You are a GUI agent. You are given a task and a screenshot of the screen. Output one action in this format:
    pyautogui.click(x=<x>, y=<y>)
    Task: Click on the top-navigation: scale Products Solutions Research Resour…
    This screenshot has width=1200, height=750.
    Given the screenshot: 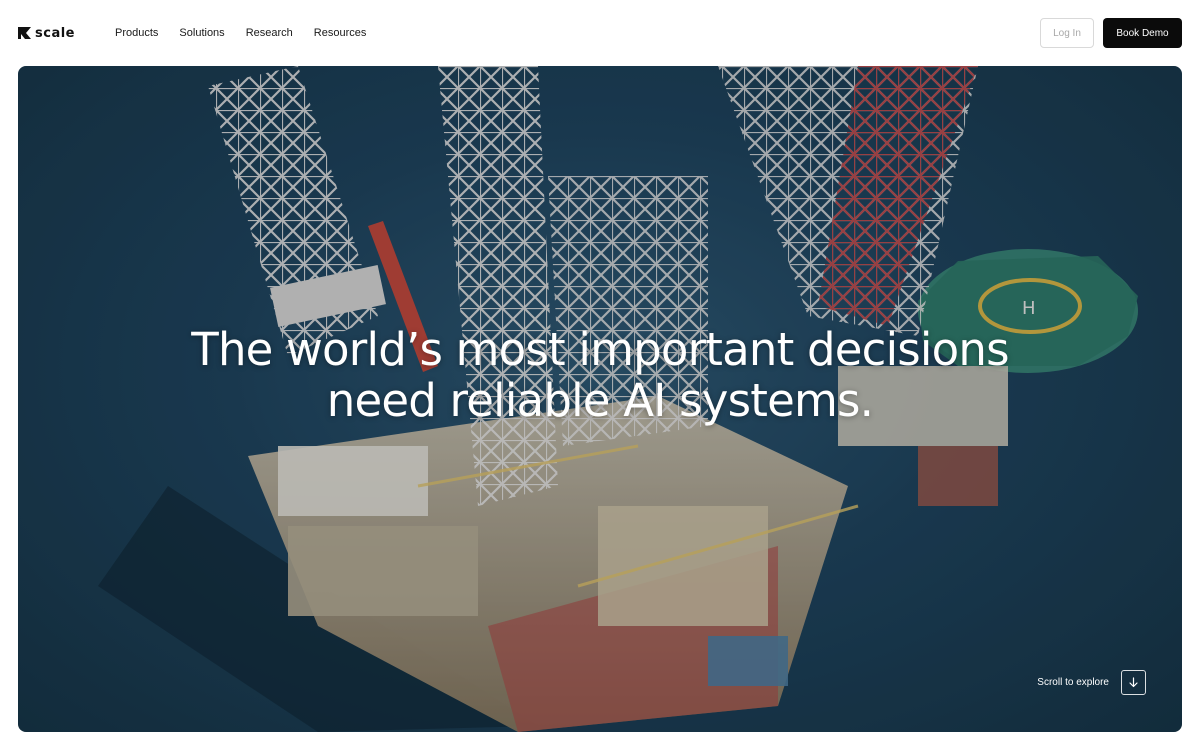 What is the action you would take?
    pyautogui.click(x=600, y=33)
    